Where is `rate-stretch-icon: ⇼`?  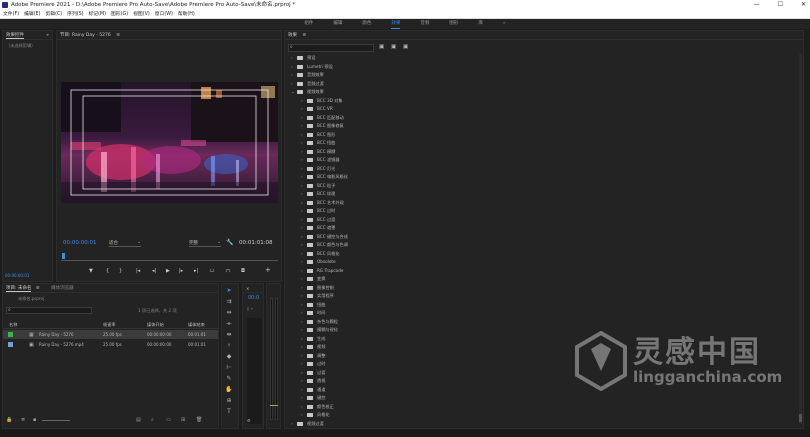
rate-stretch-icon: ⇼ is located at coordinates (229, 335).